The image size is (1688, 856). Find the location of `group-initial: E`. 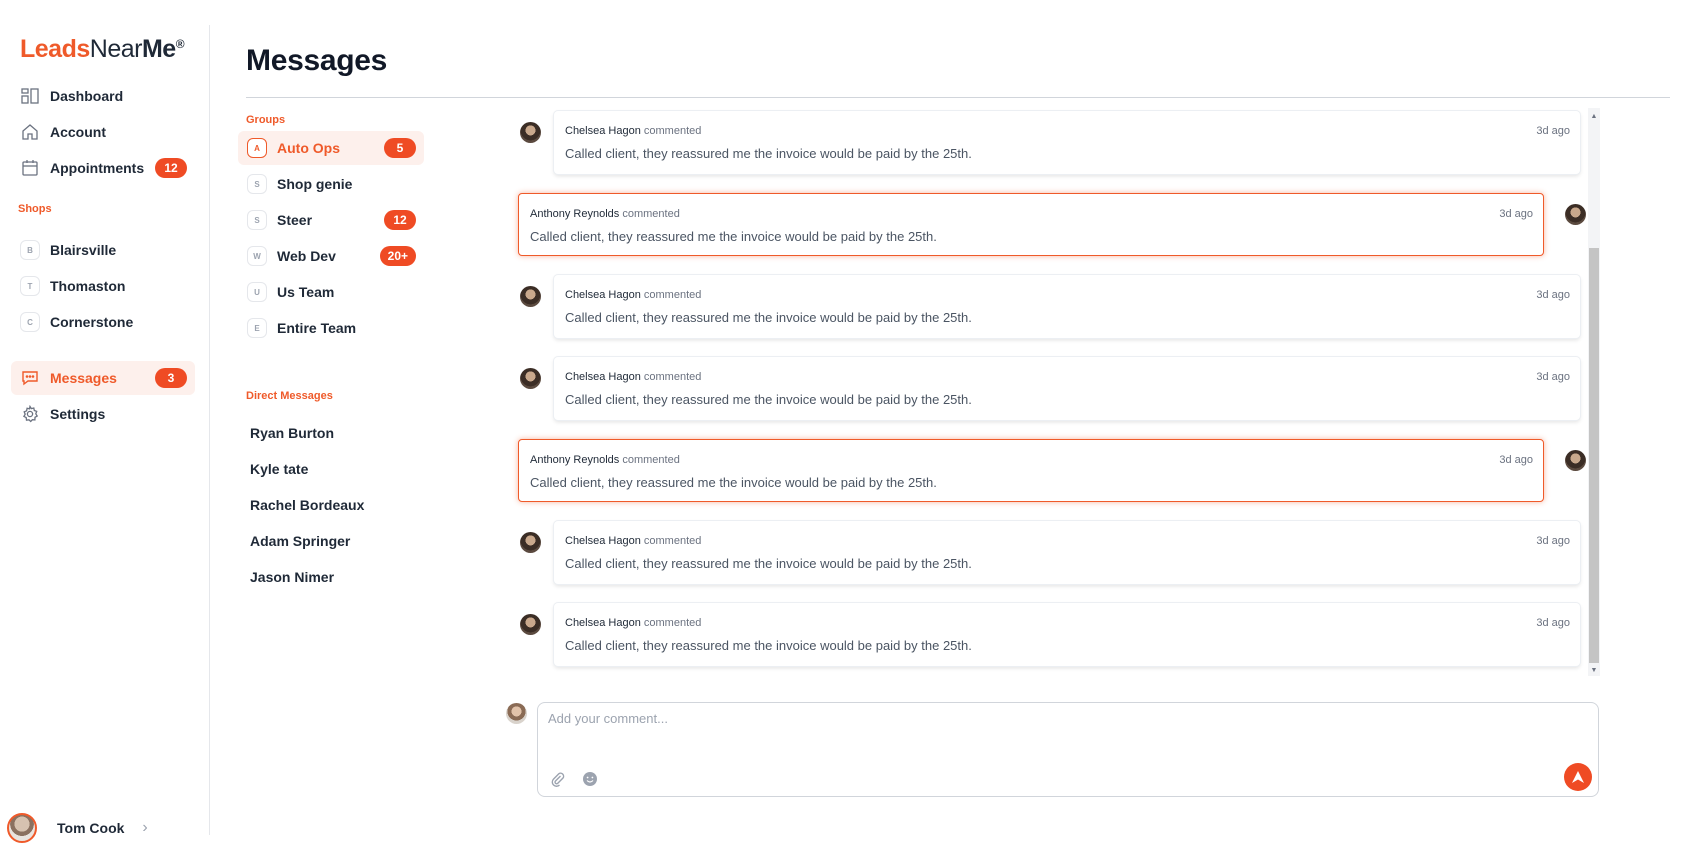

group-initial: E is located at coordinates (257, 328).